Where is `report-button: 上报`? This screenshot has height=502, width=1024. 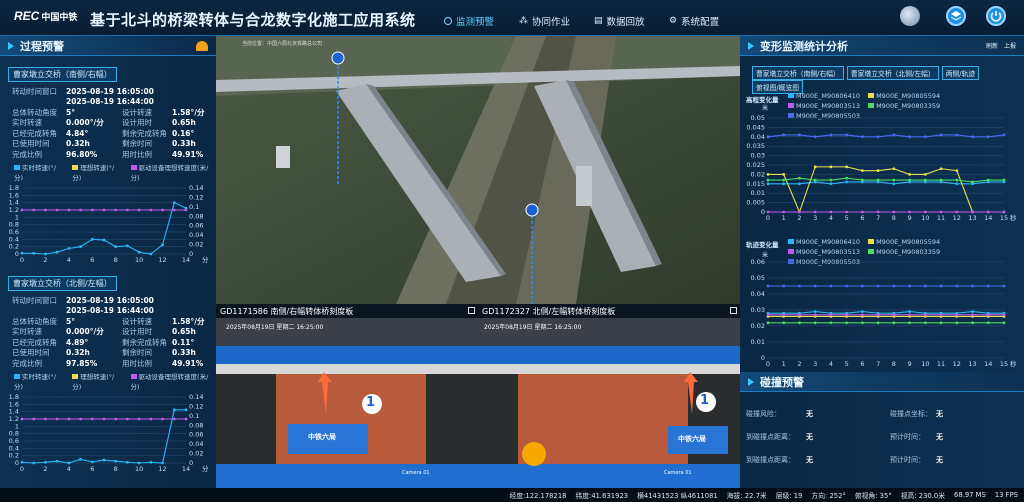 report-button: 上报 is located at coordinates (1010, 45).